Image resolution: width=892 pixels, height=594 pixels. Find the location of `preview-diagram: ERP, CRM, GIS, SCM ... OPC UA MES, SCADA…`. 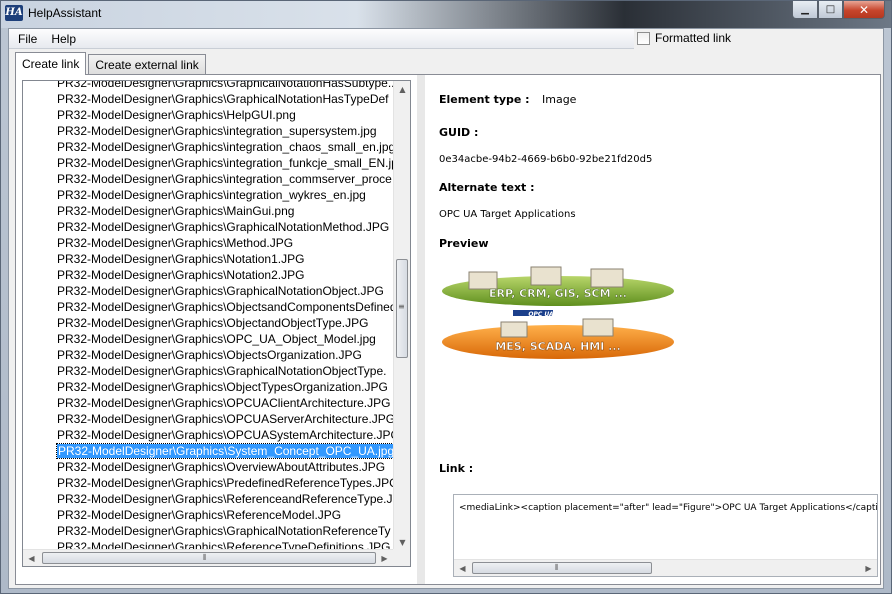

preview-diagram: ERP, CRM, GIS, SCM ... OPC UA MES, SCADA… is located at coordinates (558, 312).